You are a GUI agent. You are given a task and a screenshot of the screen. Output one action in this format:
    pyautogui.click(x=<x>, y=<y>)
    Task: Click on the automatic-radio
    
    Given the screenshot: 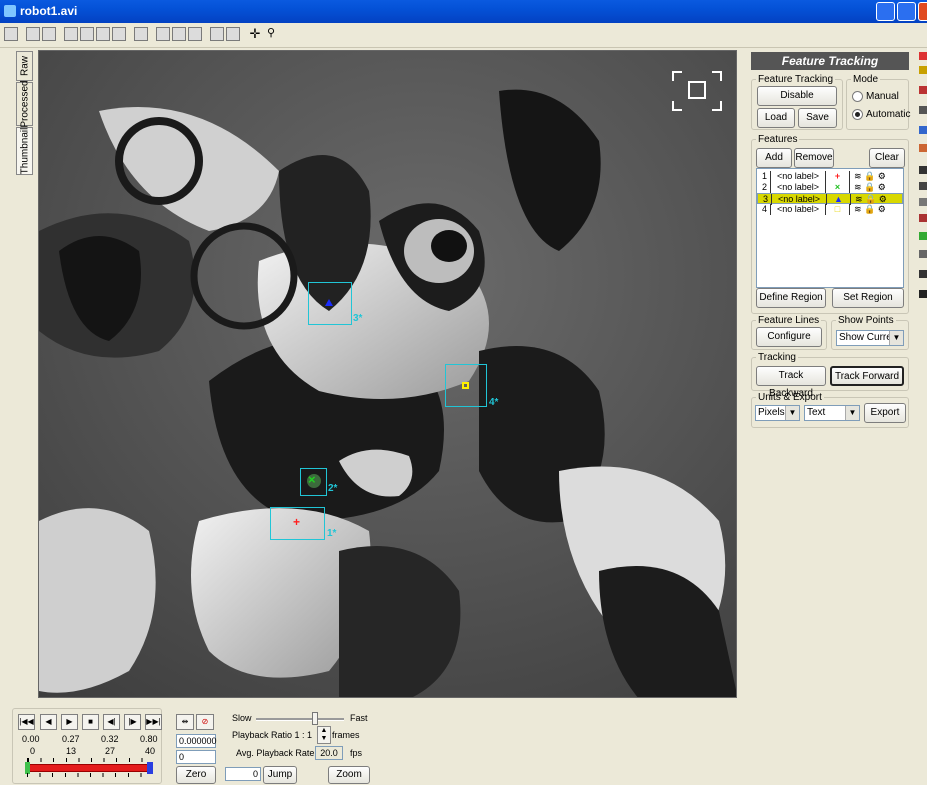 What is the action you would take?
    pyautogui.click(x=857, y=114)
    